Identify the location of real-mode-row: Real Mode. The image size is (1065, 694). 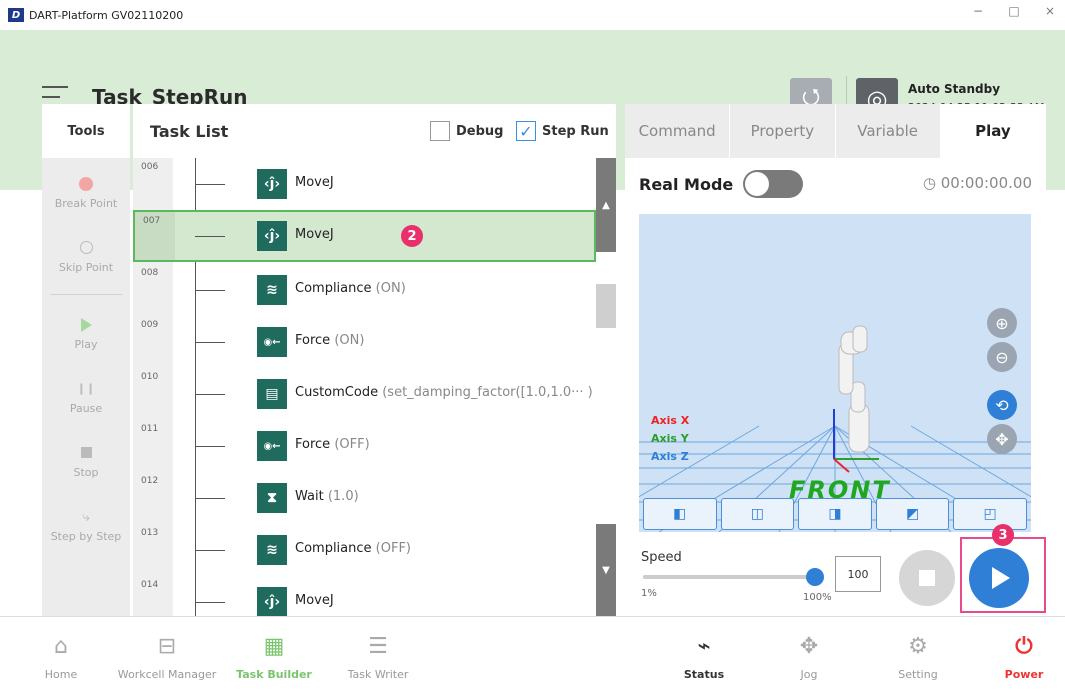
(721, 184).